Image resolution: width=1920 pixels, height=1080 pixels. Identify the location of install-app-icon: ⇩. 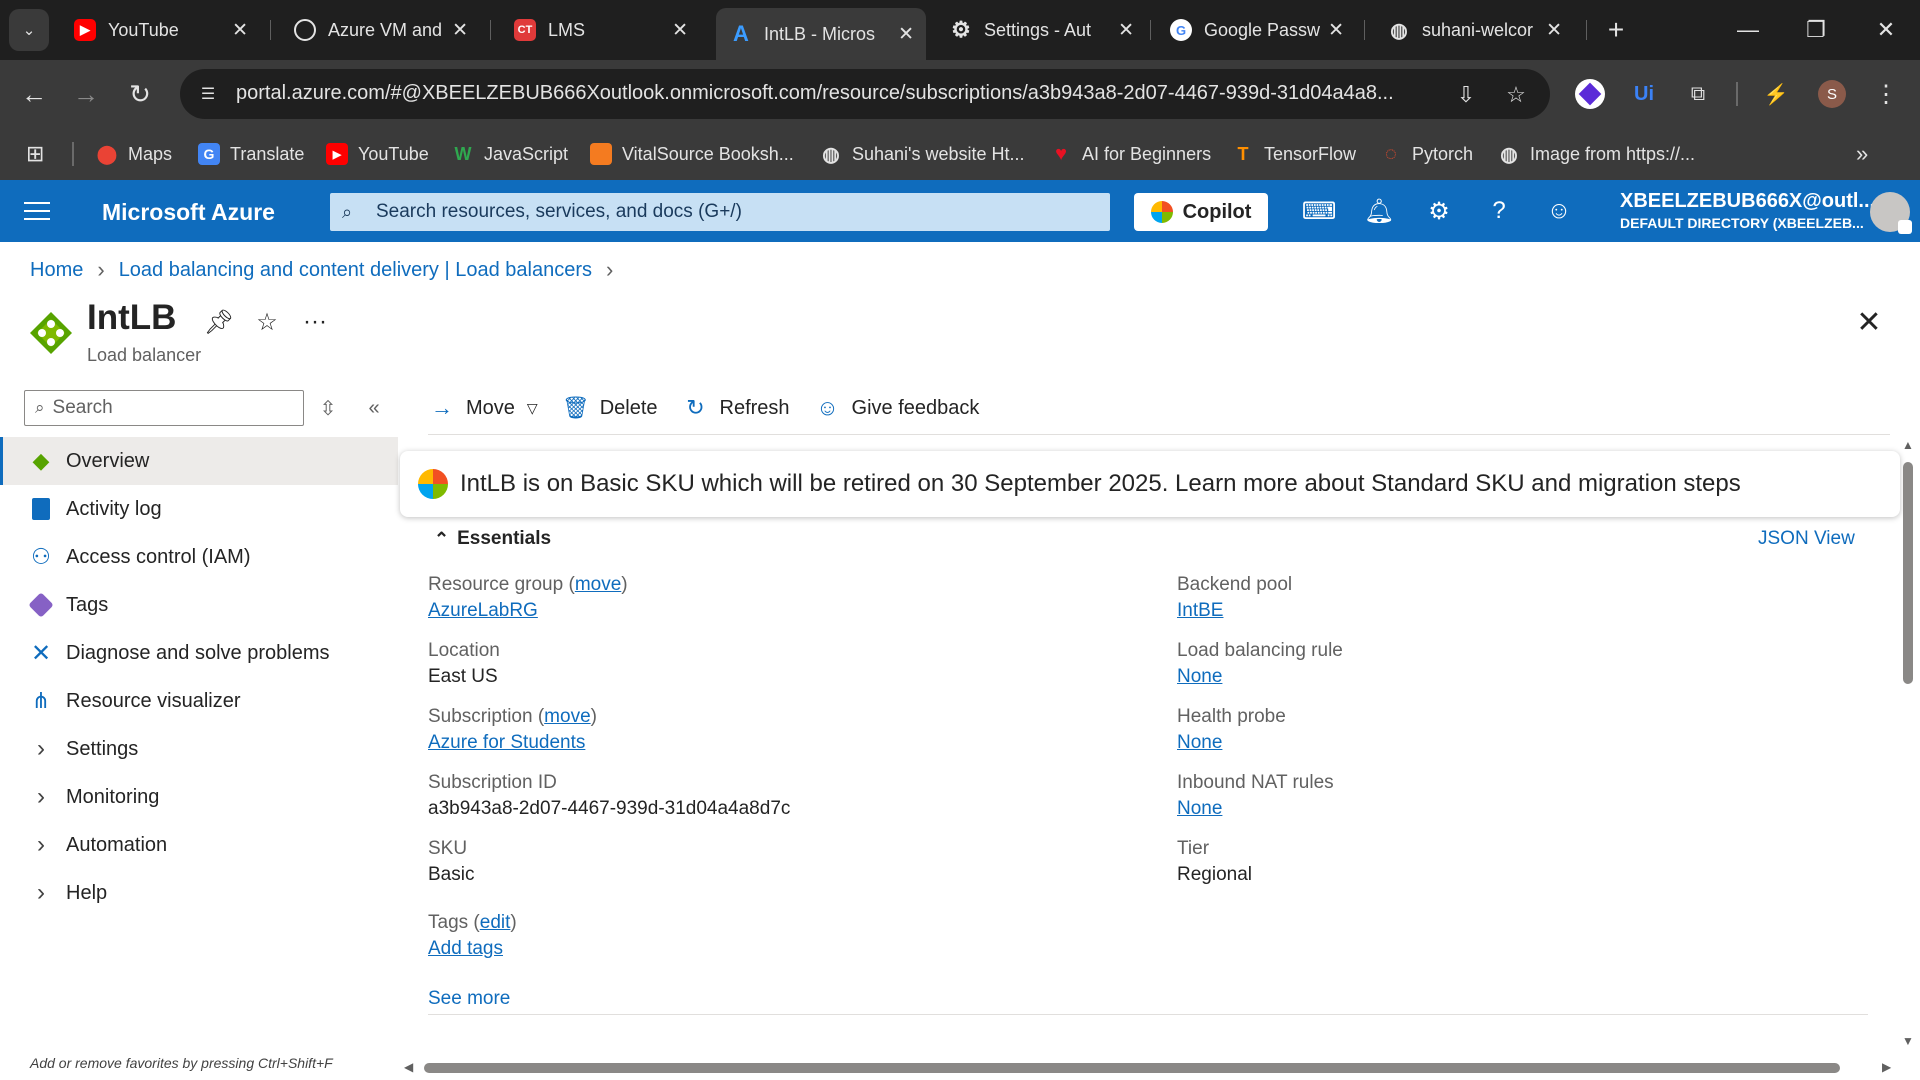
(1466, 95).